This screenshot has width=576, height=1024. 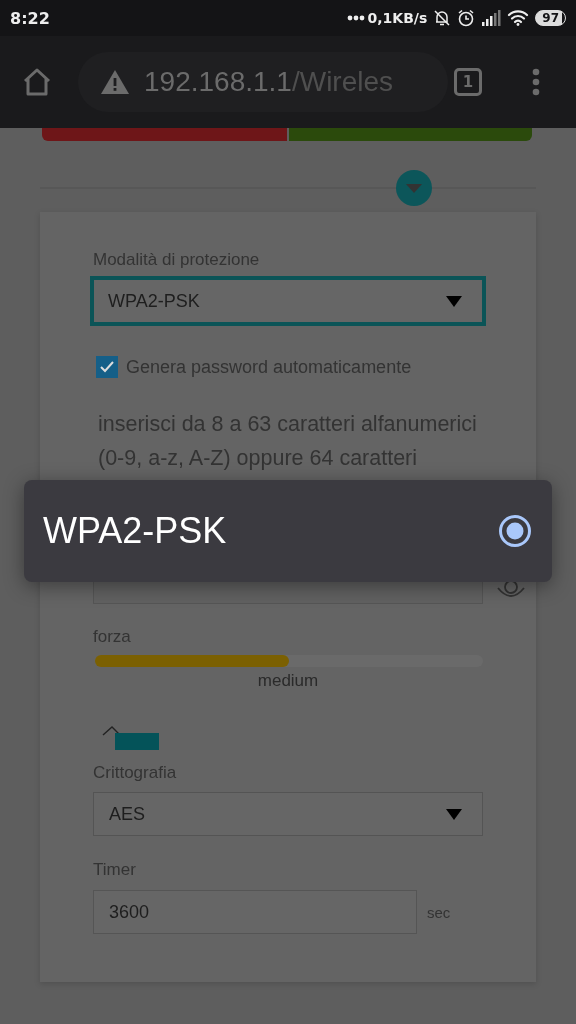 I want to click on wifi-icon, so click(x=518, y=18).